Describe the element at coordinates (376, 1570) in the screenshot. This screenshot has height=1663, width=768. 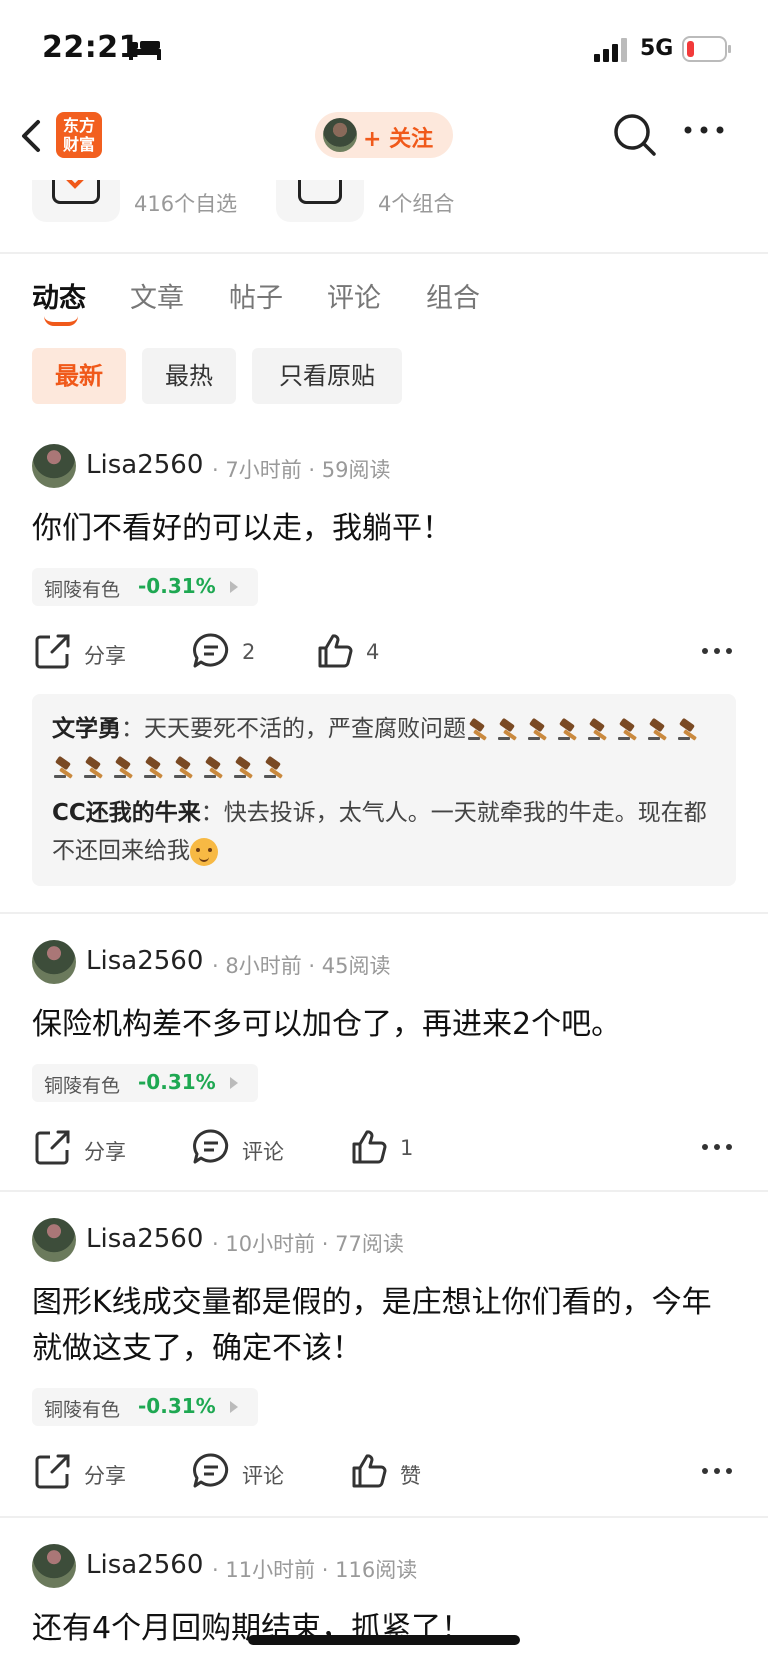
I see `post-reads: 116阅读` at that location.